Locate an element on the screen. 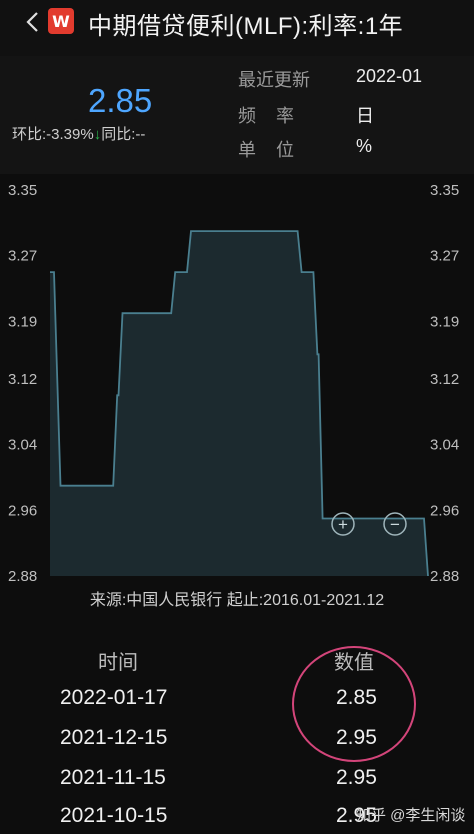 This screenshot has height=834, width=474. tb-label: 同比: is located at coordinates (118, 134).